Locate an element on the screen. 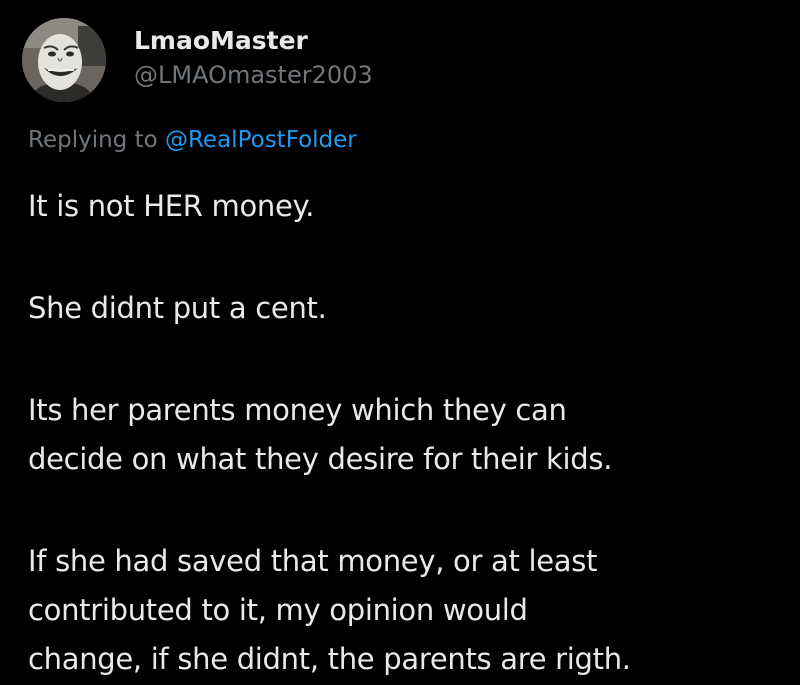 The image size is (800, 685). tweet-text-line: If she had saved that money, or at least is located at coordinates (313, 561).